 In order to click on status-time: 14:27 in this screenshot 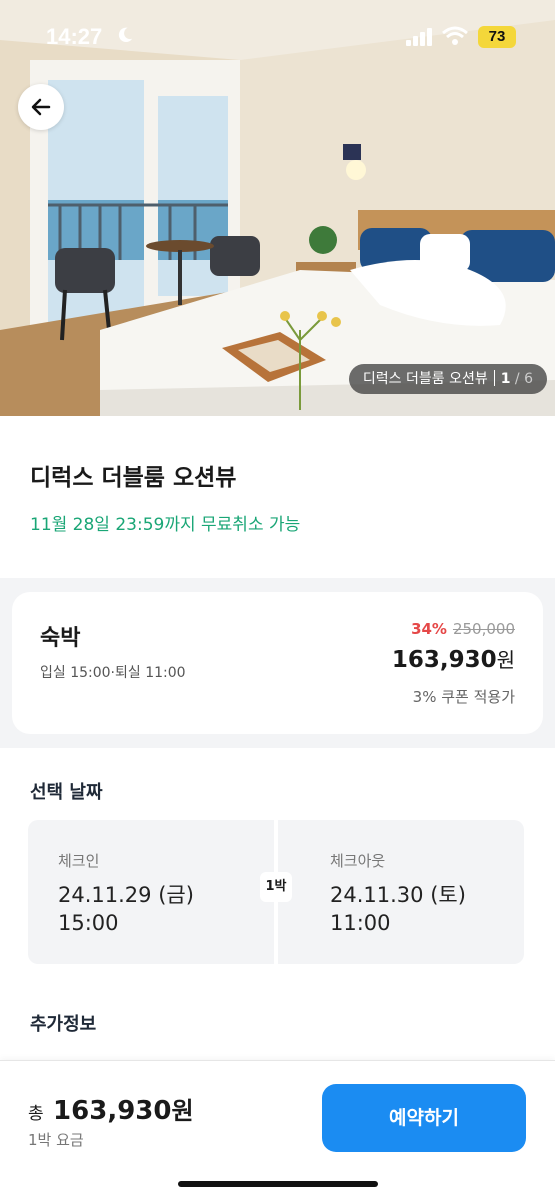, I will do `click(74, 36)`.